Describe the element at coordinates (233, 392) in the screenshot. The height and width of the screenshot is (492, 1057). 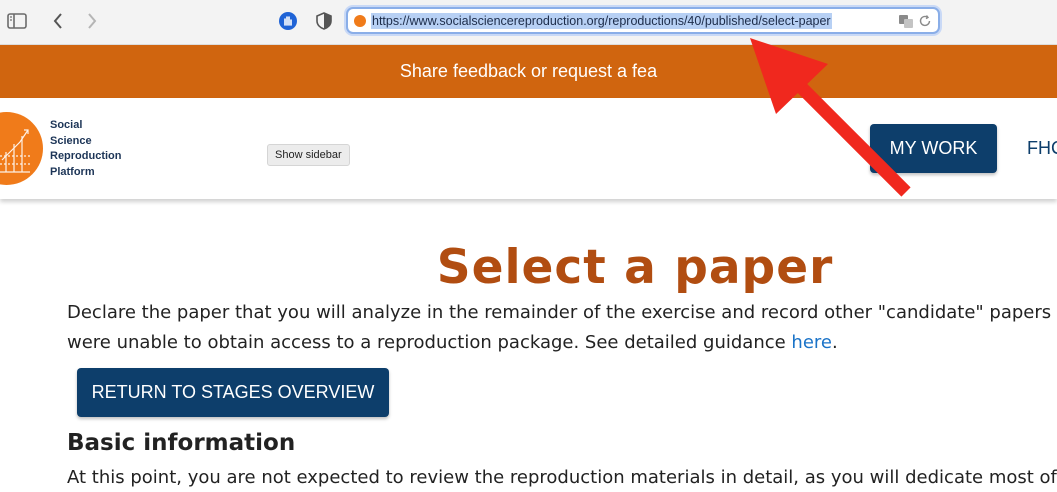
I see `return-to-stages-button: RETURN TO STAGES OVERVIEW` at that location.